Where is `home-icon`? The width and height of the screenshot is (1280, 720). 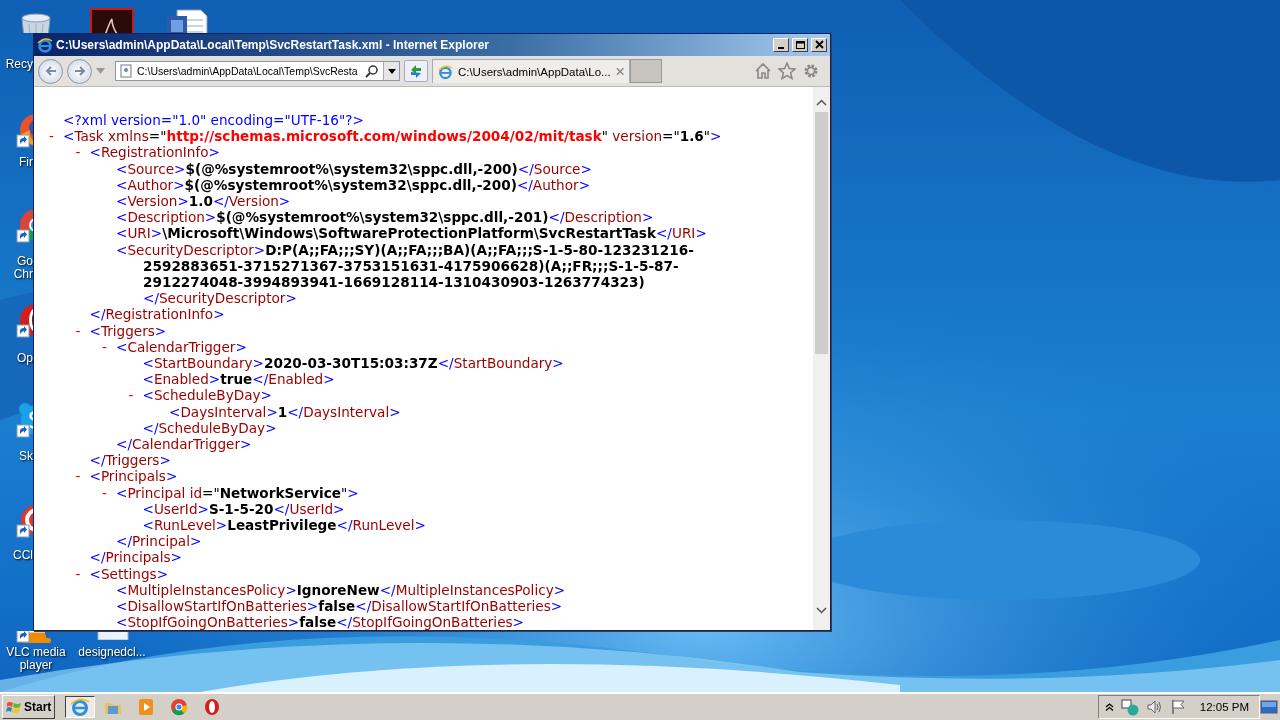
home-icon is located at coordinates (763, 71).